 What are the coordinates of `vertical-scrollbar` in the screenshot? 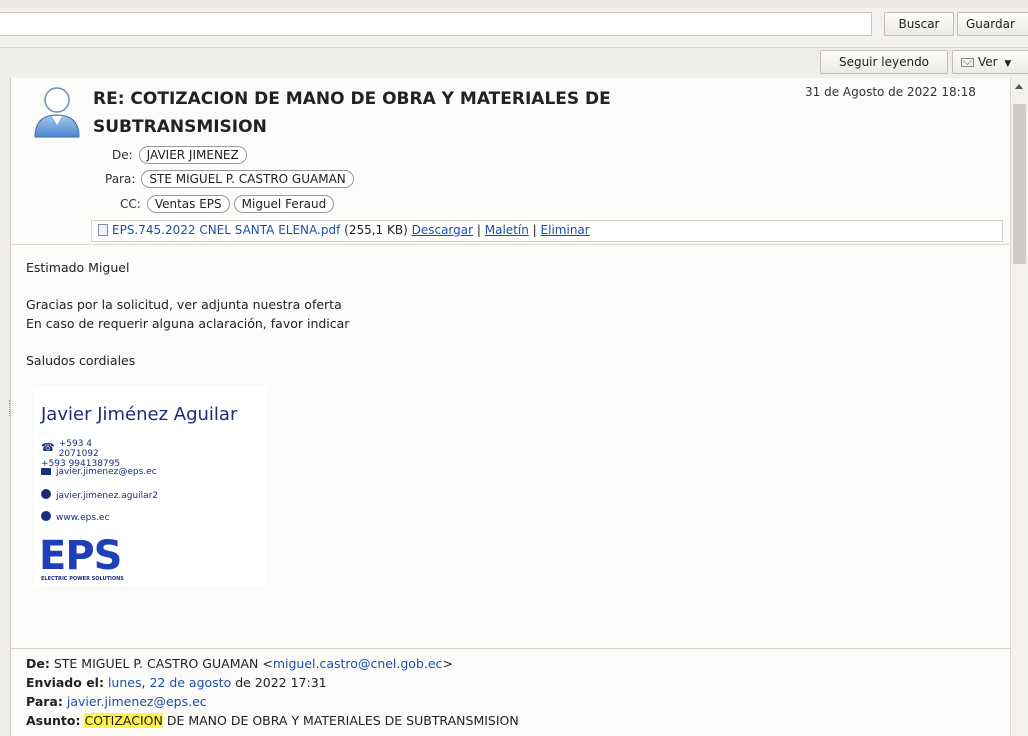 It's located at (1019, 407).